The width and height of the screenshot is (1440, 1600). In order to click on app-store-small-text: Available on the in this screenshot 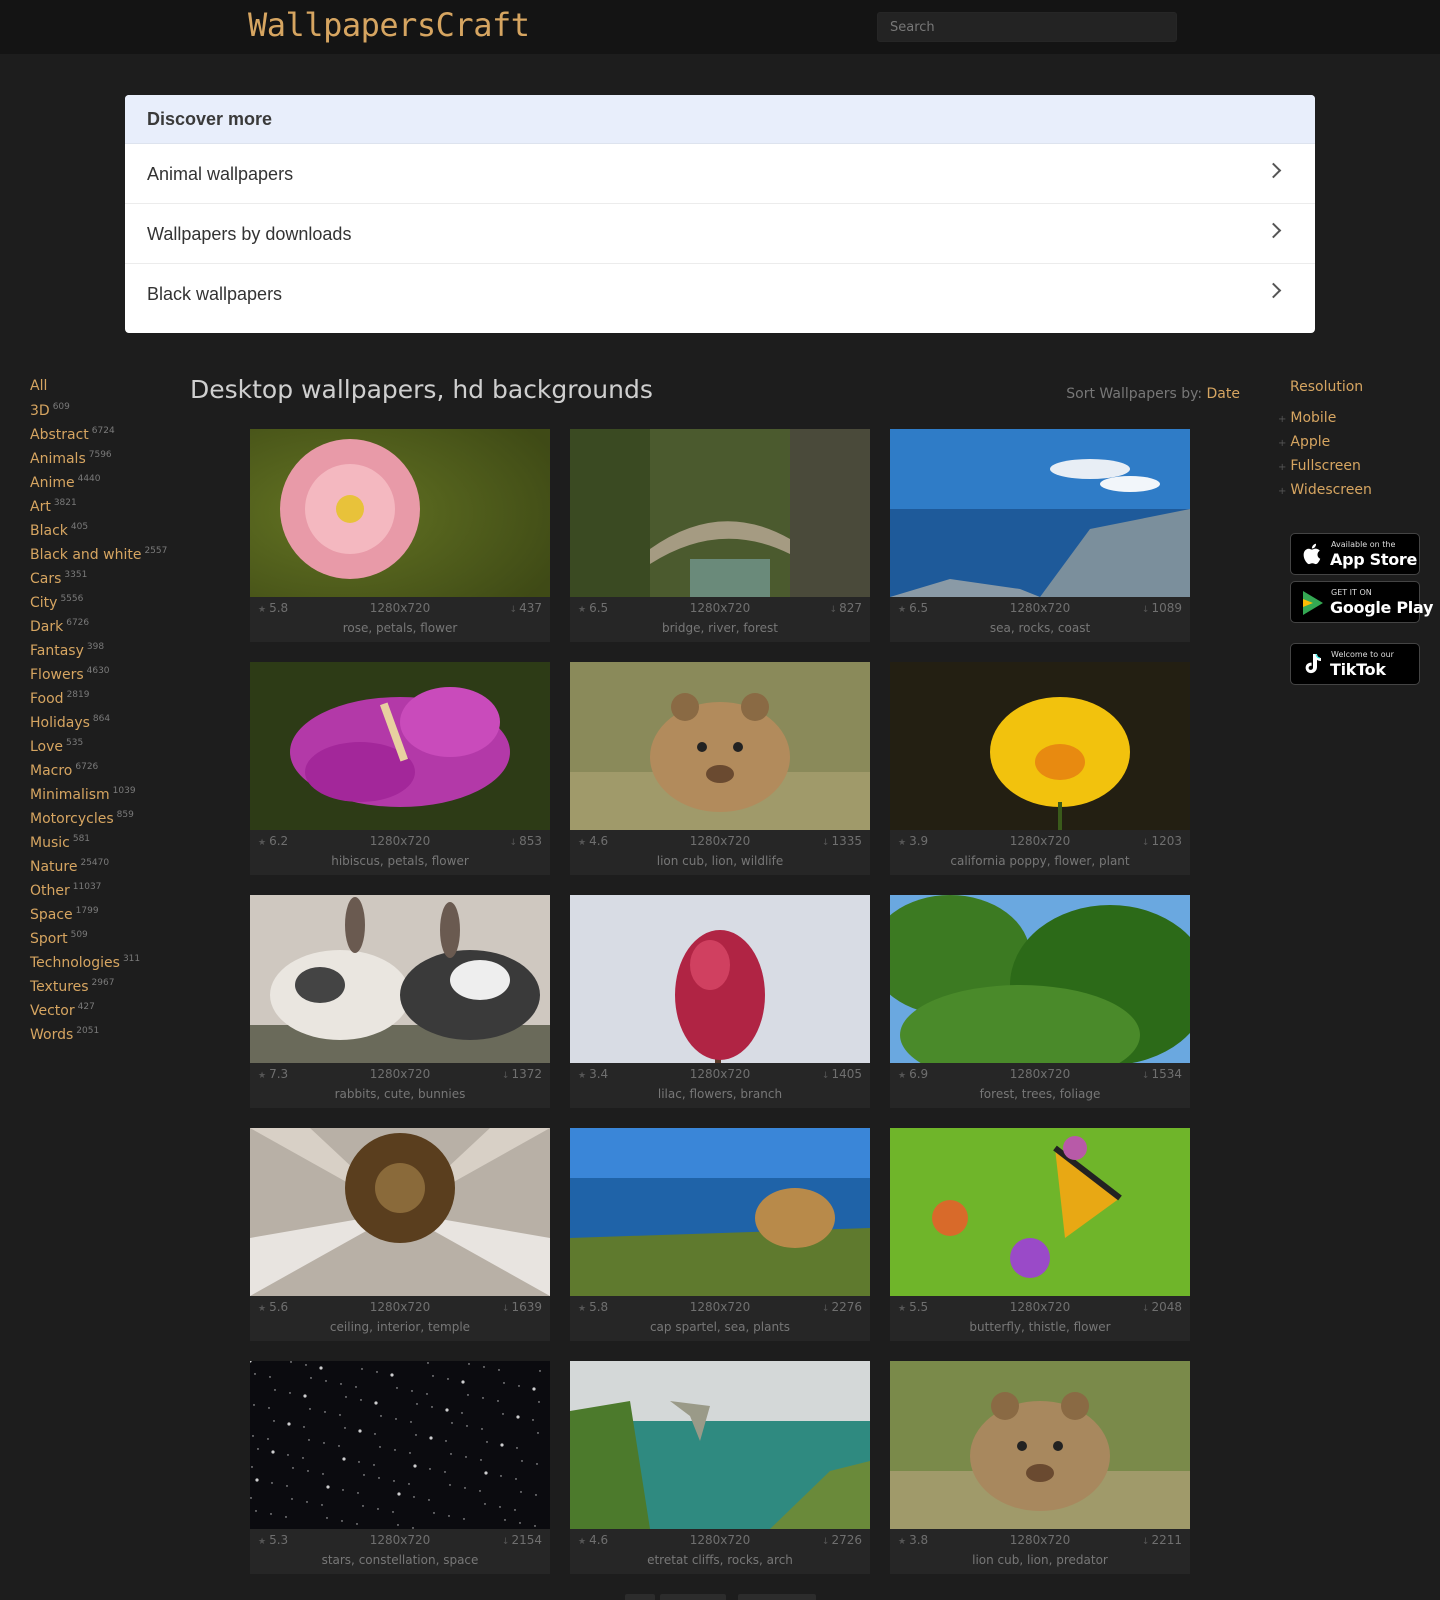, I will do `click(1363, 544)`.